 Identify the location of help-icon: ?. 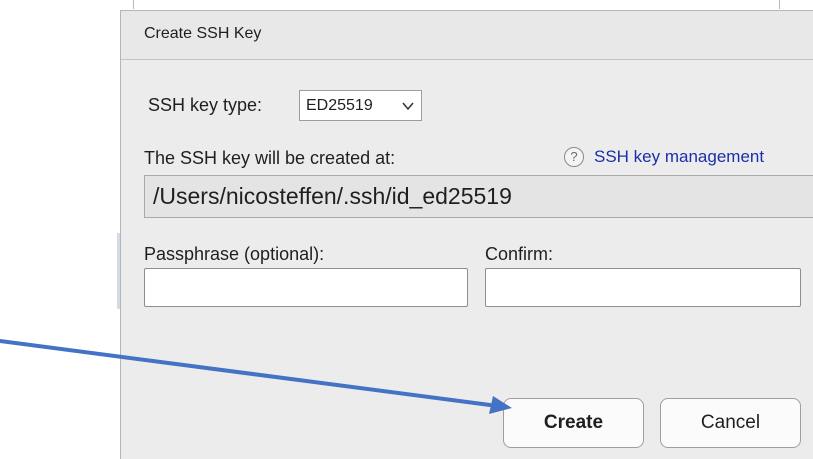
(574, 157).